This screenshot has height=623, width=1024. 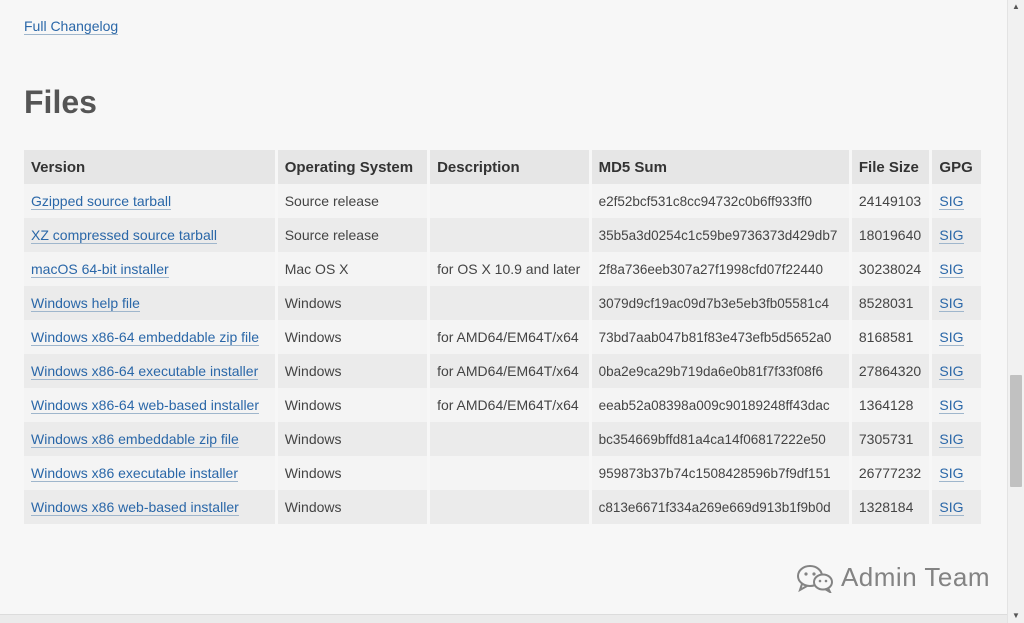 I want to click on horizontal-scroll-track, so click(x=503, y=618).